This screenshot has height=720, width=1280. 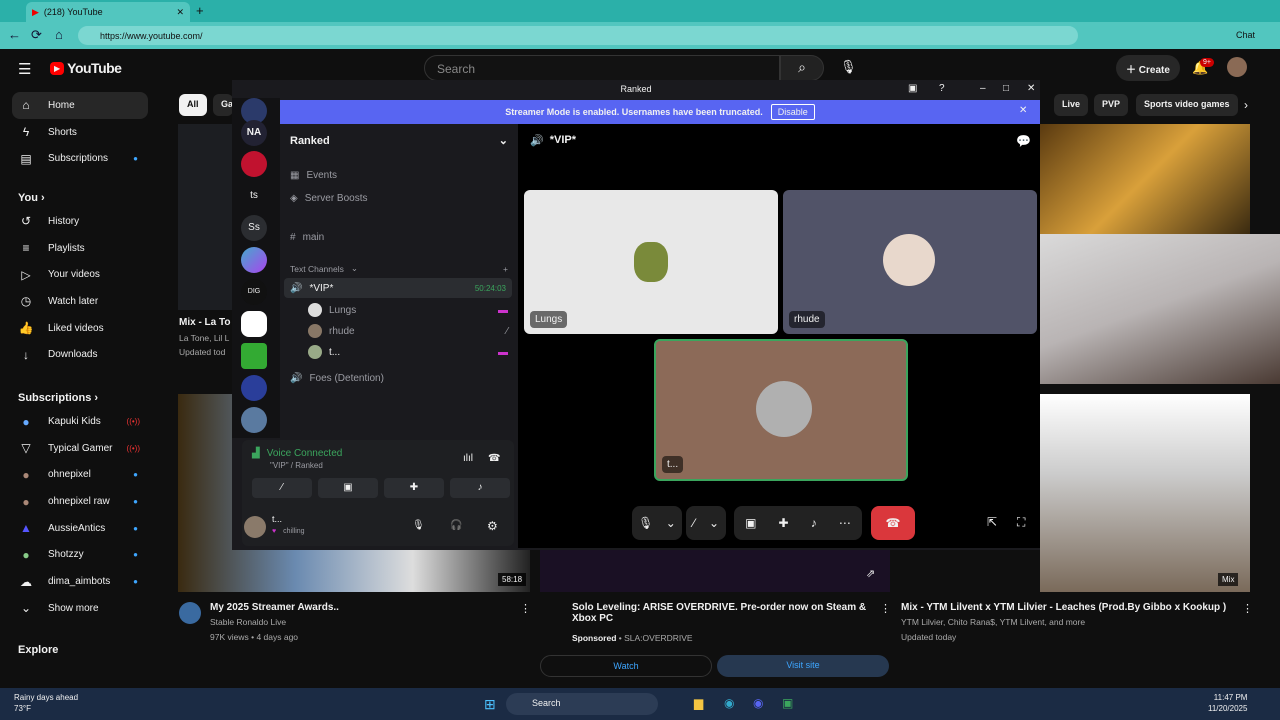 I want to click on mic-control: 🎙 ⌄, so click(x=657, y=523).